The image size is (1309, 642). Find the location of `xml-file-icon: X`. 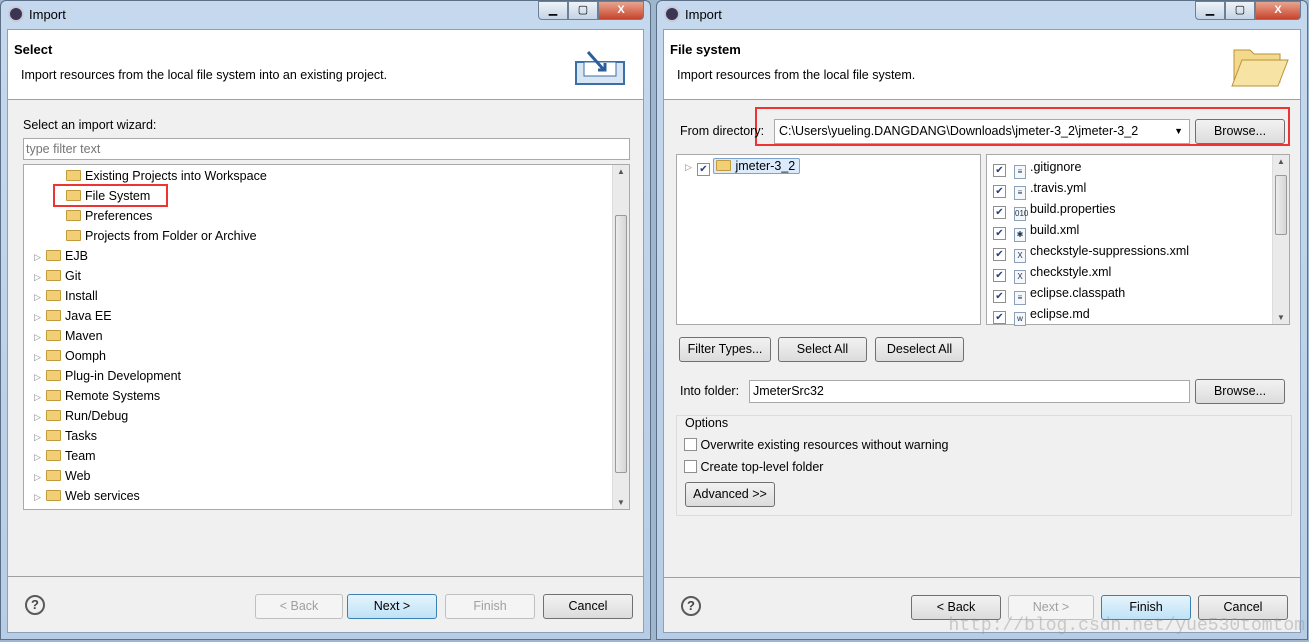

xml-file-icon: X is located at coordinates (1020, 277).